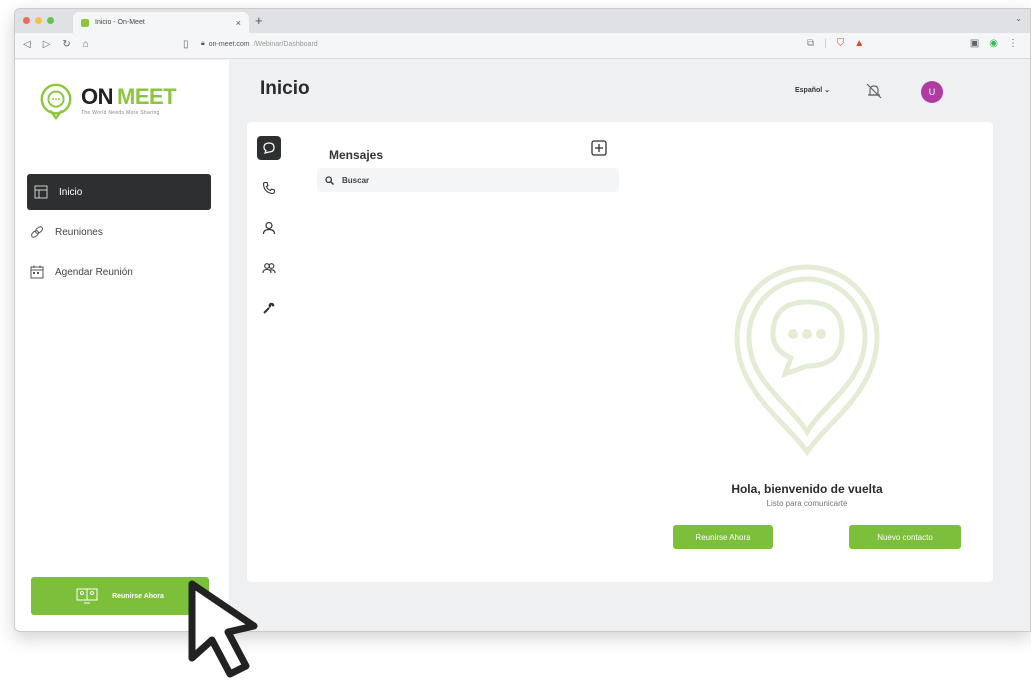 The height and width of the screenshot is (686, 1031). I want to click on logo-pin-icon, so click(56, 101).